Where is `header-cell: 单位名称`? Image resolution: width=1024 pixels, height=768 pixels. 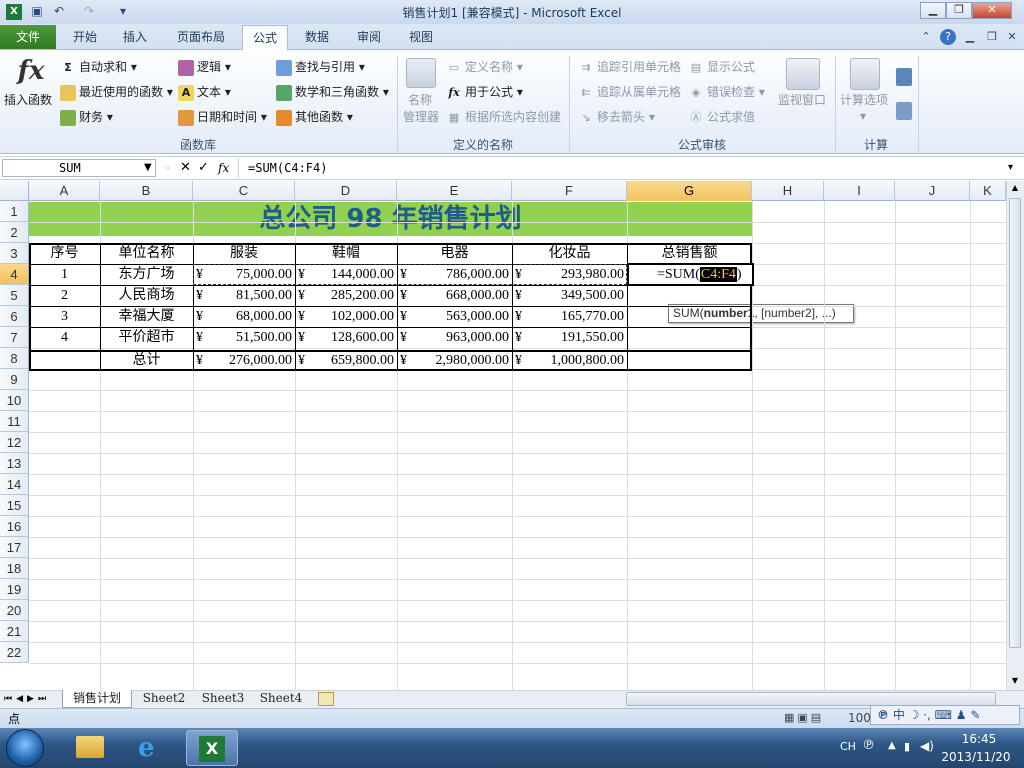
header-cell: 单位名称 is located at coordinates (146, 253).